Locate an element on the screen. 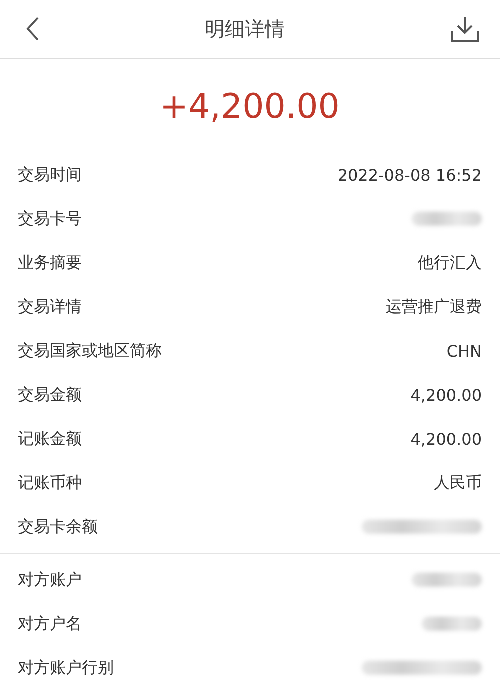  field-value: 人民币 is located at coordinates (458, 483).